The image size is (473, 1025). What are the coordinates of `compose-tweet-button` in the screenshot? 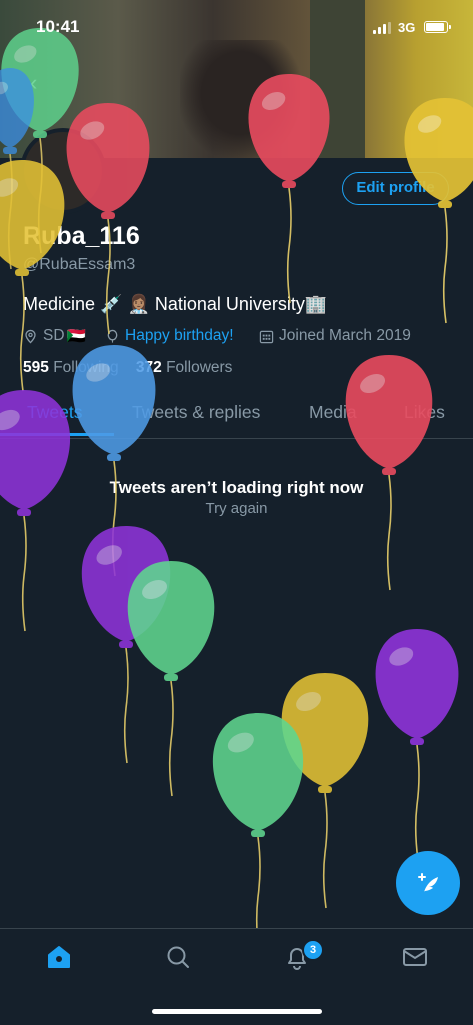 It's located at (428, 883).